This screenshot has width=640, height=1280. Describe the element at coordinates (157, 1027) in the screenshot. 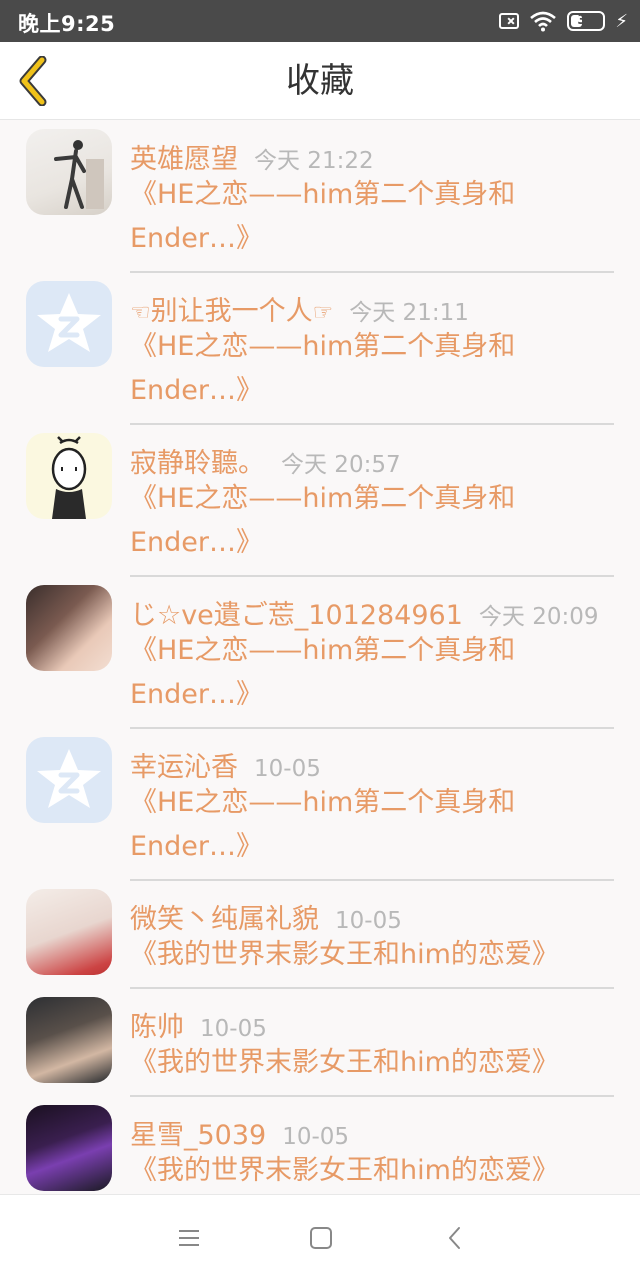

I see `user-name: 陈帅` at that location.